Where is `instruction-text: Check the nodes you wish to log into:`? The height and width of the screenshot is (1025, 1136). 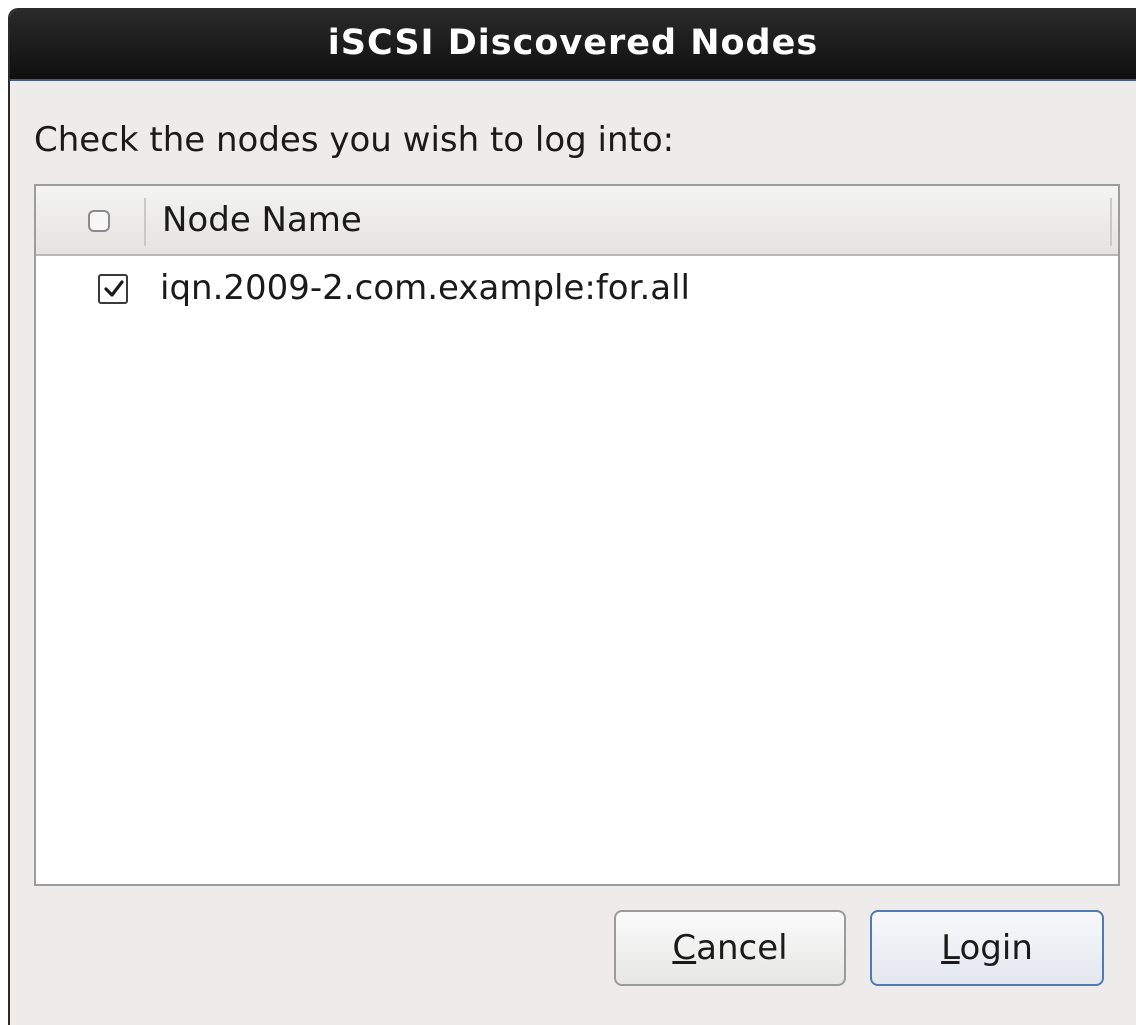
instruction-text: Check the nodes you wish to log into: is located at coordinates (354, 140).